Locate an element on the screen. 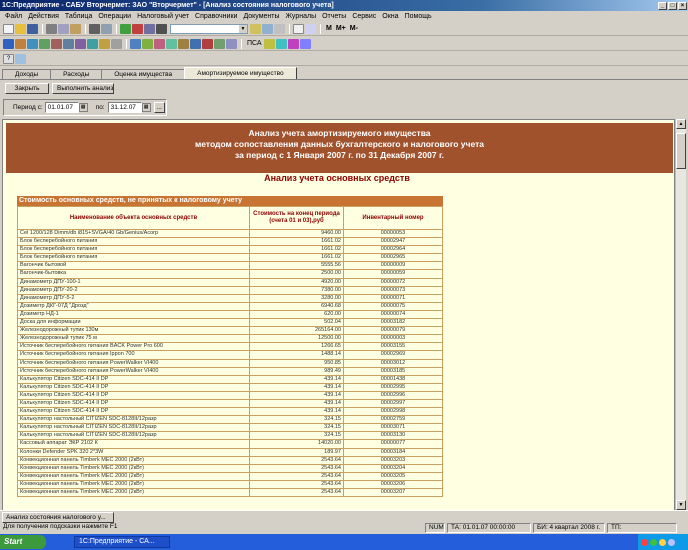  period-to-field: 31.12.07 is located at coordinates (124, 107).